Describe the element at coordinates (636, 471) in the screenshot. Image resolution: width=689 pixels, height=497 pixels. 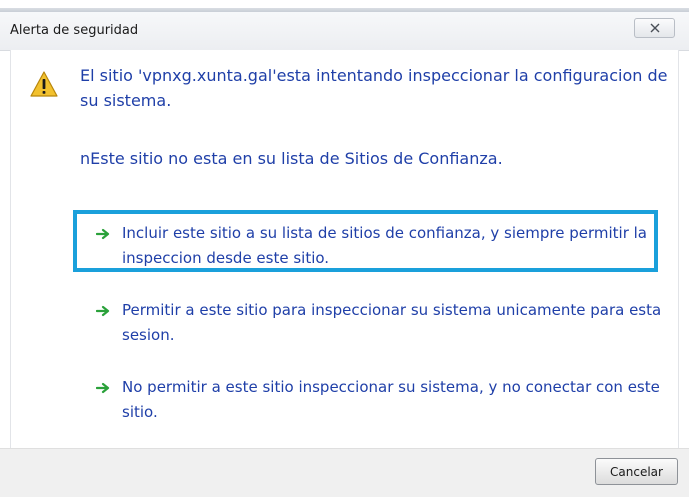
I see `cancel-button: Cancelar` at that location.